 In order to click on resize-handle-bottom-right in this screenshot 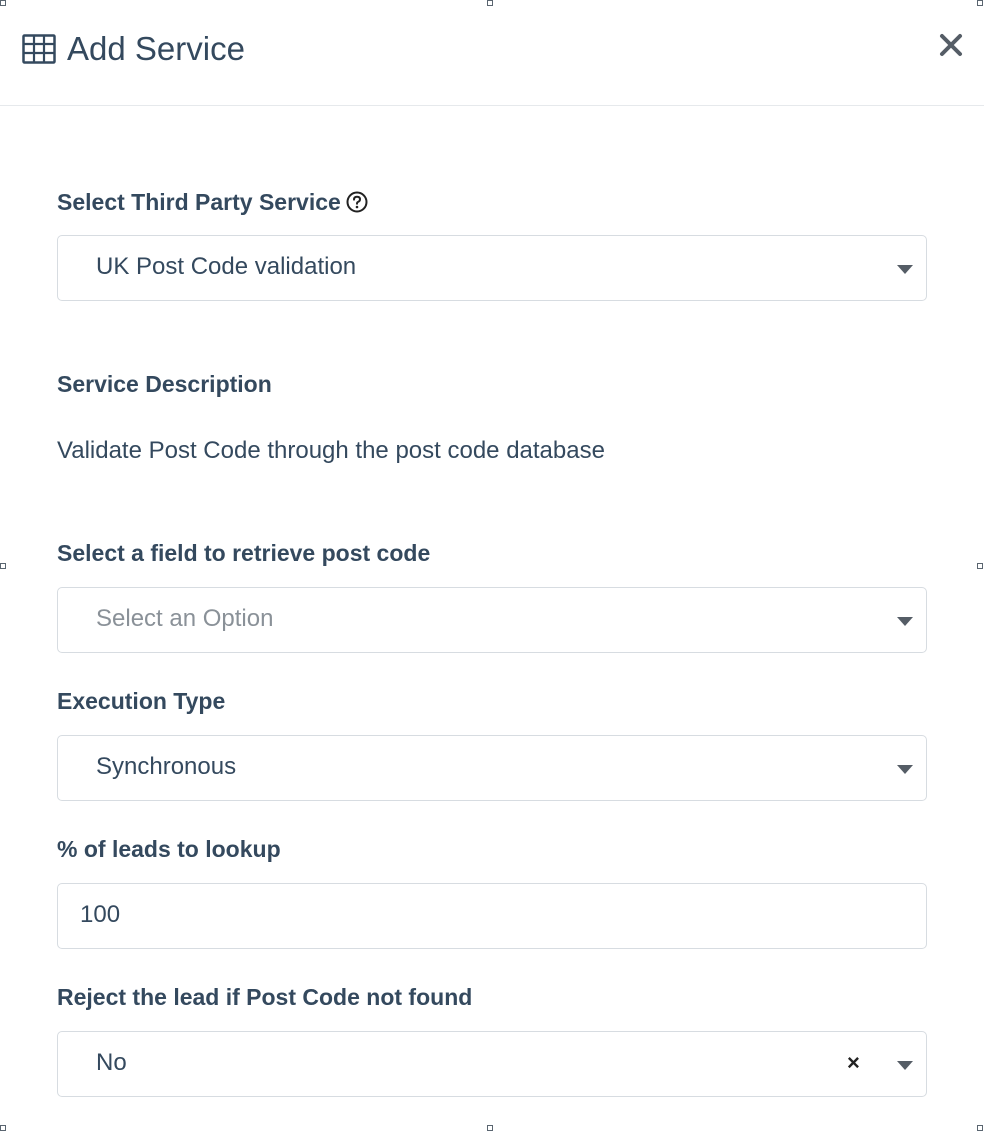, I will do `click(980, 1128)`.